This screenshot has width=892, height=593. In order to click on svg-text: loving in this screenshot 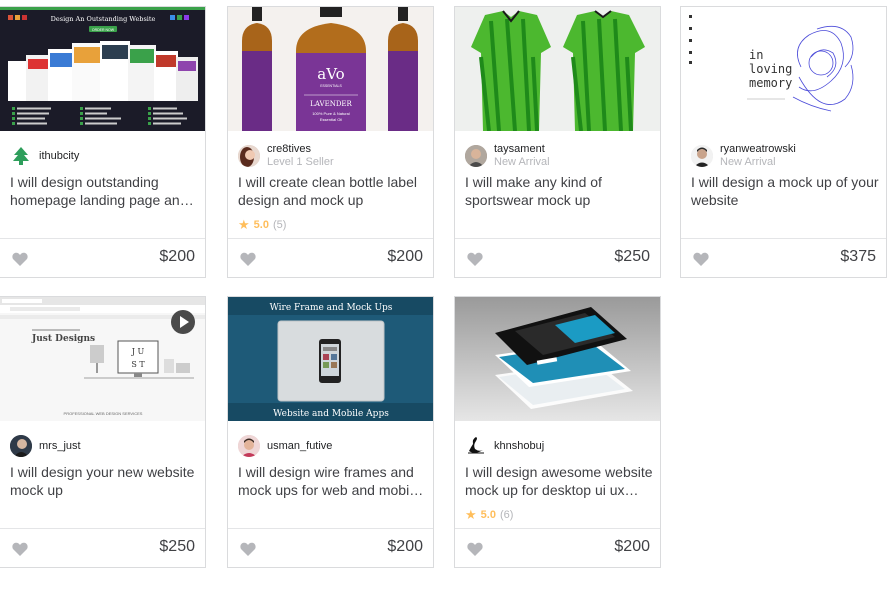, I will do `click(770, 69)`.